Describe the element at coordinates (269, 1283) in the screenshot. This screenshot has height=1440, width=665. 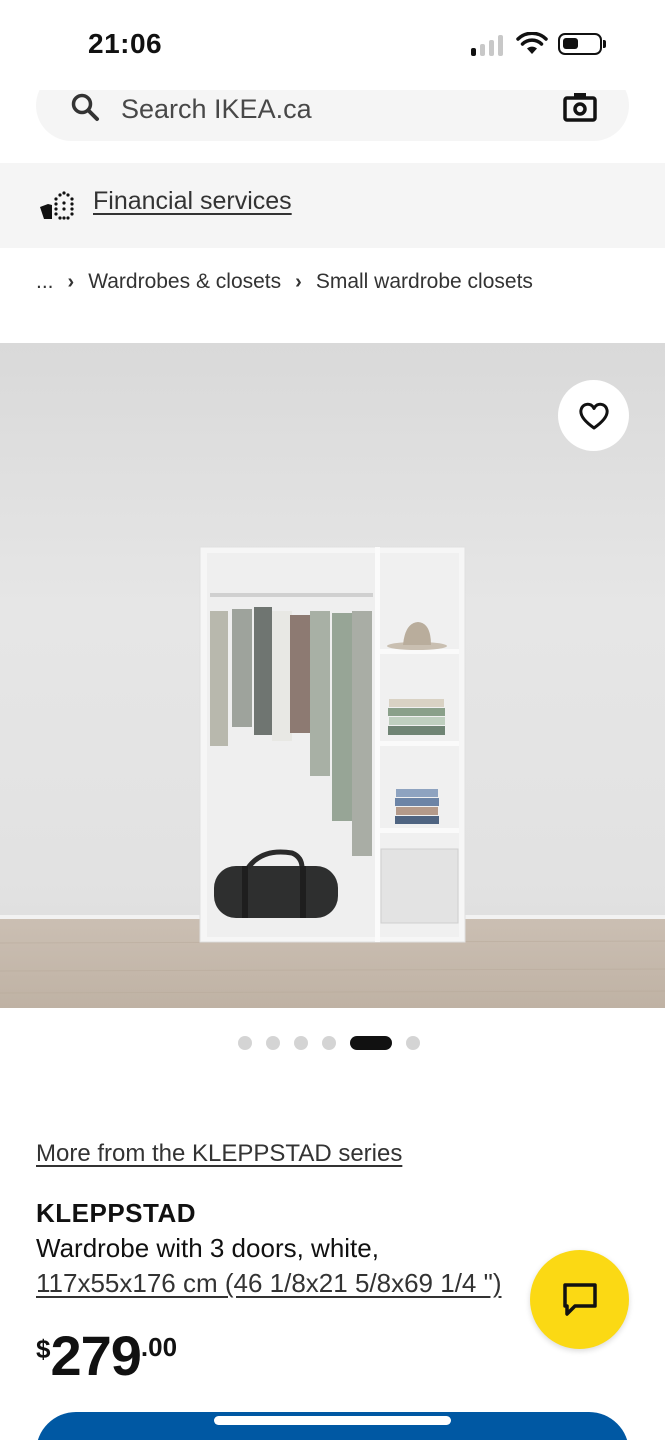
I see `product-size-link: 117x55x176 cm (46 1/8x21 5/8x69 1/4 ")` at that location.